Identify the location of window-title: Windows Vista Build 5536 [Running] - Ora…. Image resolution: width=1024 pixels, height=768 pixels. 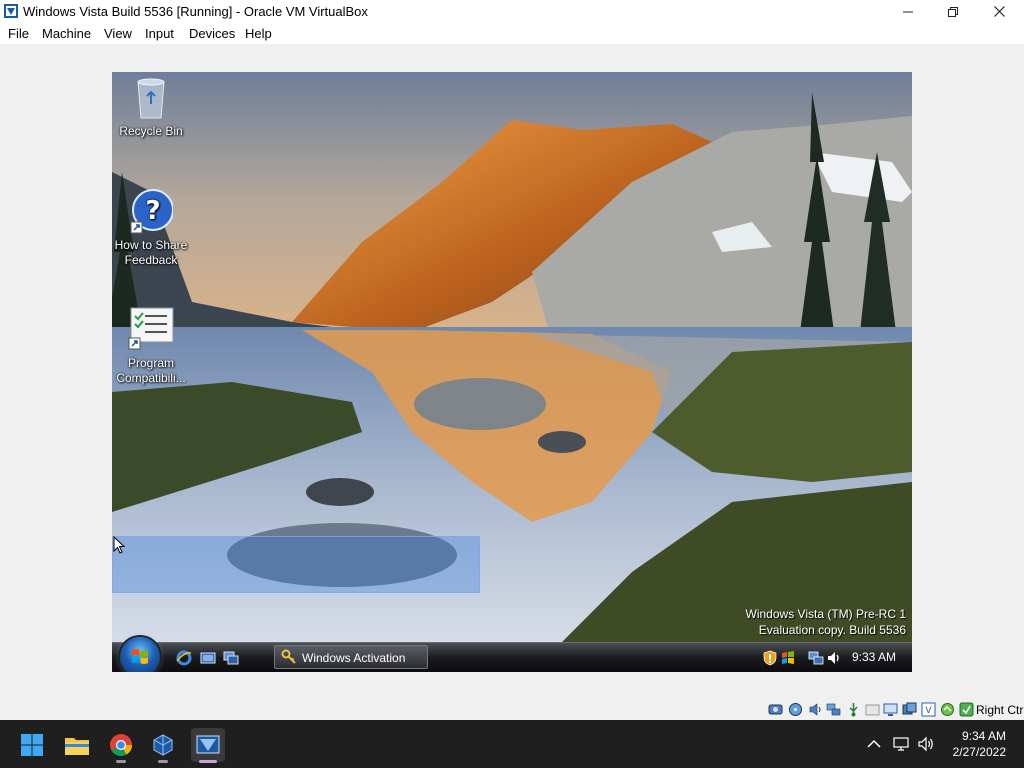
(195, 11).